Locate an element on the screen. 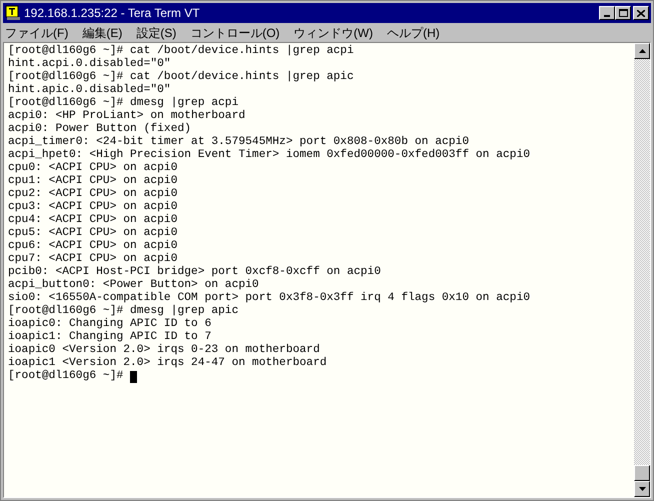 The image size is (654, 501). scroll-up-button is located at coordinates (642, 51).